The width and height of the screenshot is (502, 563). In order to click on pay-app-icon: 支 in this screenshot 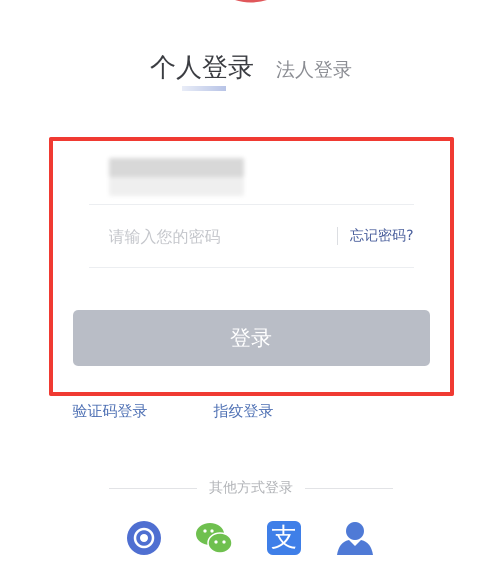, I will do `click(284, 538)`.